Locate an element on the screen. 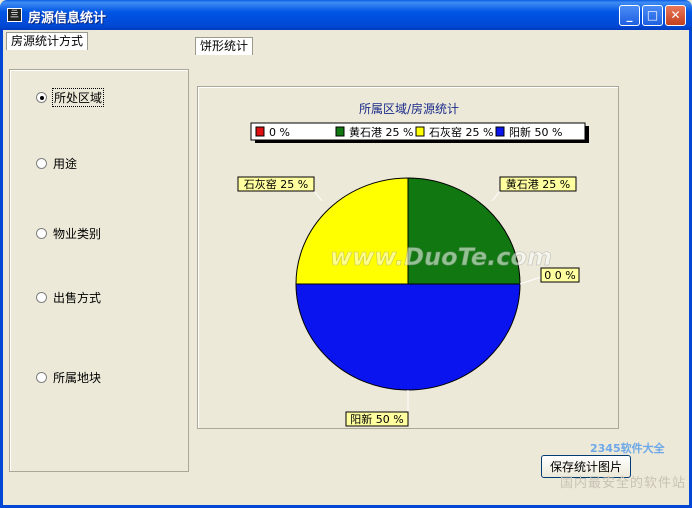 This screenshot has width=692, height=508. window-frame-left is located at coordinates (1, 269).